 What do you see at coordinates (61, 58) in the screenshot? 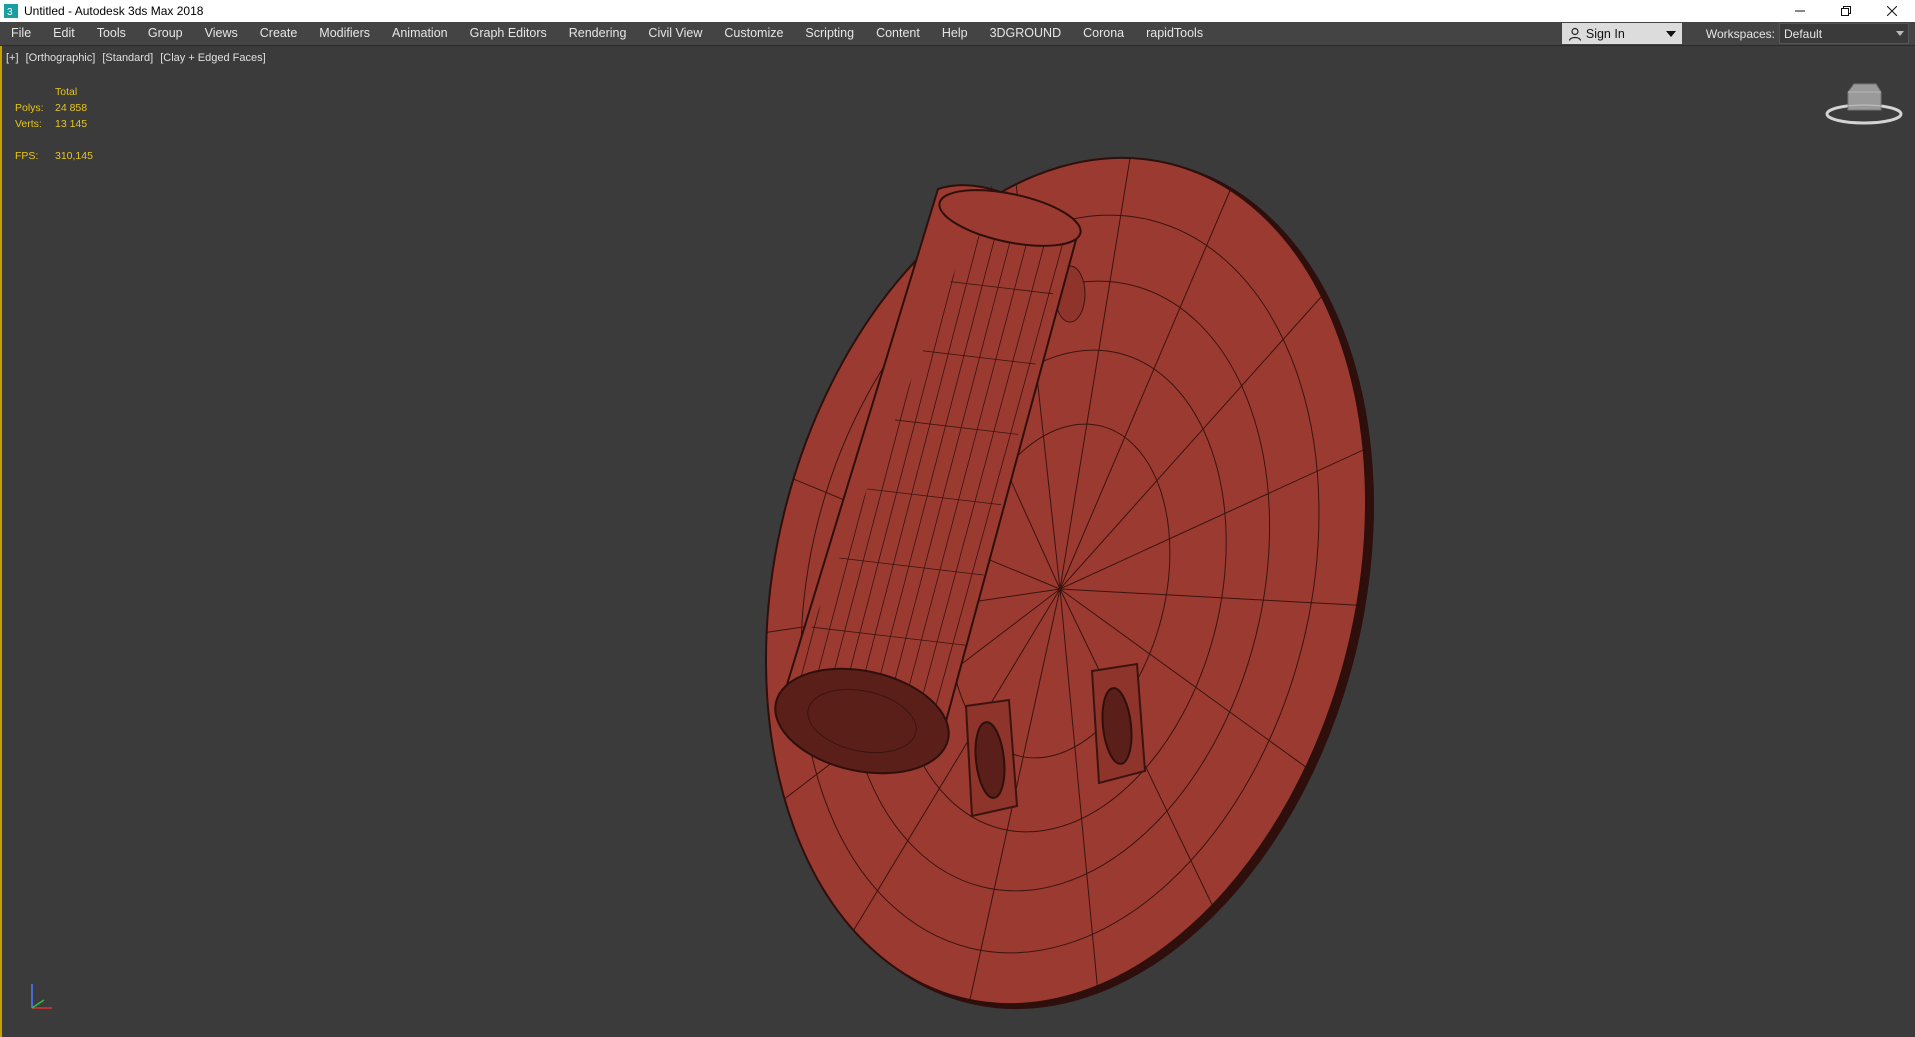
I see `viewport-view-label: [Orthographic]` at bounding box center [61, 58].